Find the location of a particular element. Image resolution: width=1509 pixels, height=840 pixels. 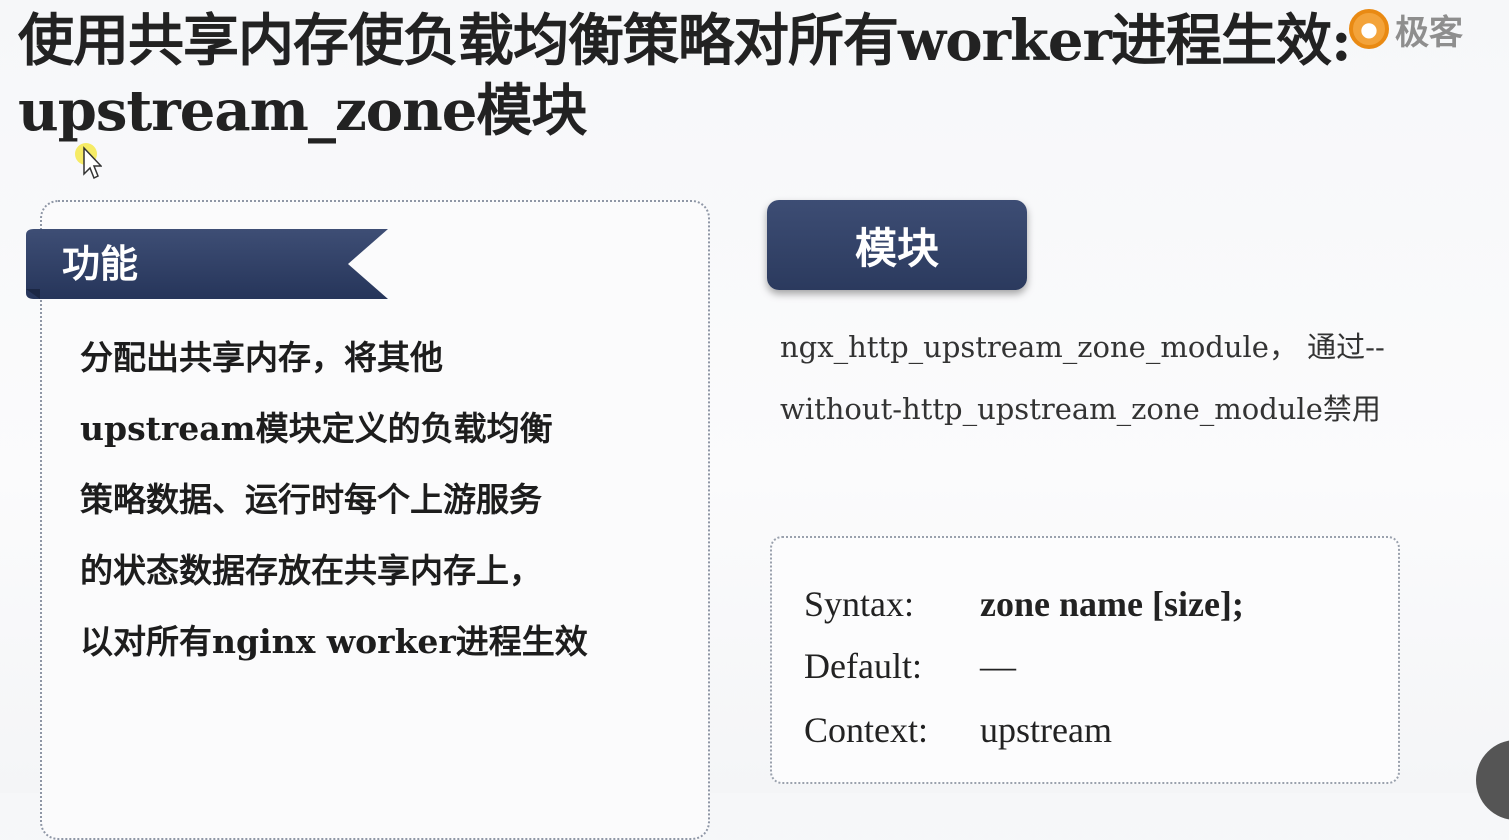

brand-logo-name: 极客 is located at coordinates (1429, 32).